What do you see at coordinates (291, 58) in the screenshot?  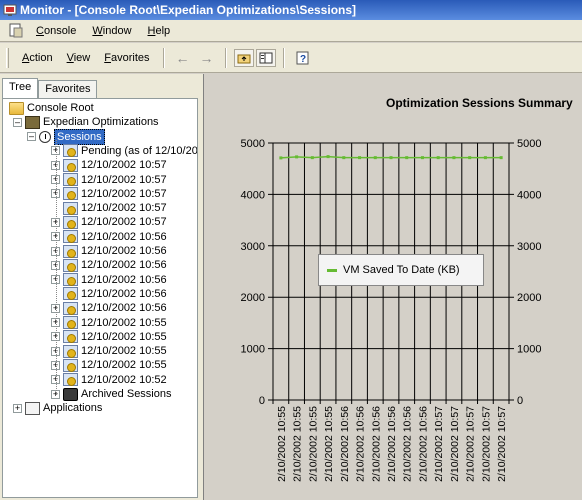 I see `toolbar: Action View Favorites ← → ?` at bounding box center [291, 58].